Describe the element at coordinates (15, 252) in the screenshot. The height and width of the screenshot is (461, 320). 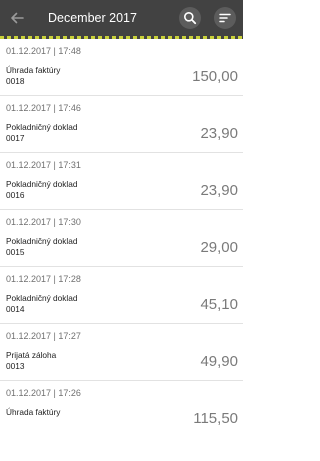
I see `transaction-number: 0015` at that location.